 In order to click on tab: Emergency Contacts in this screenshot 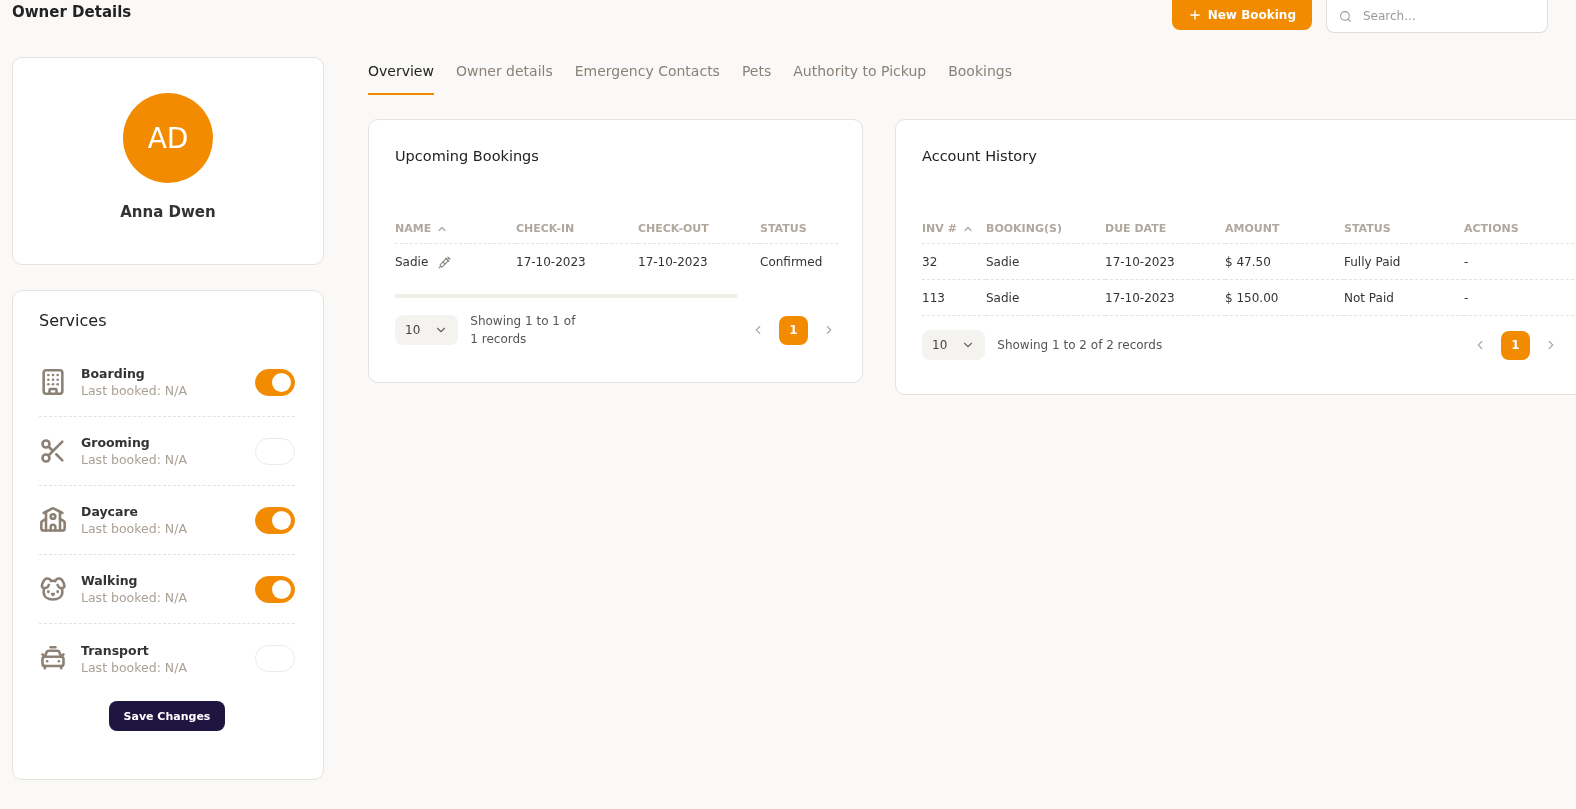, I will do `click(647, 79)`.